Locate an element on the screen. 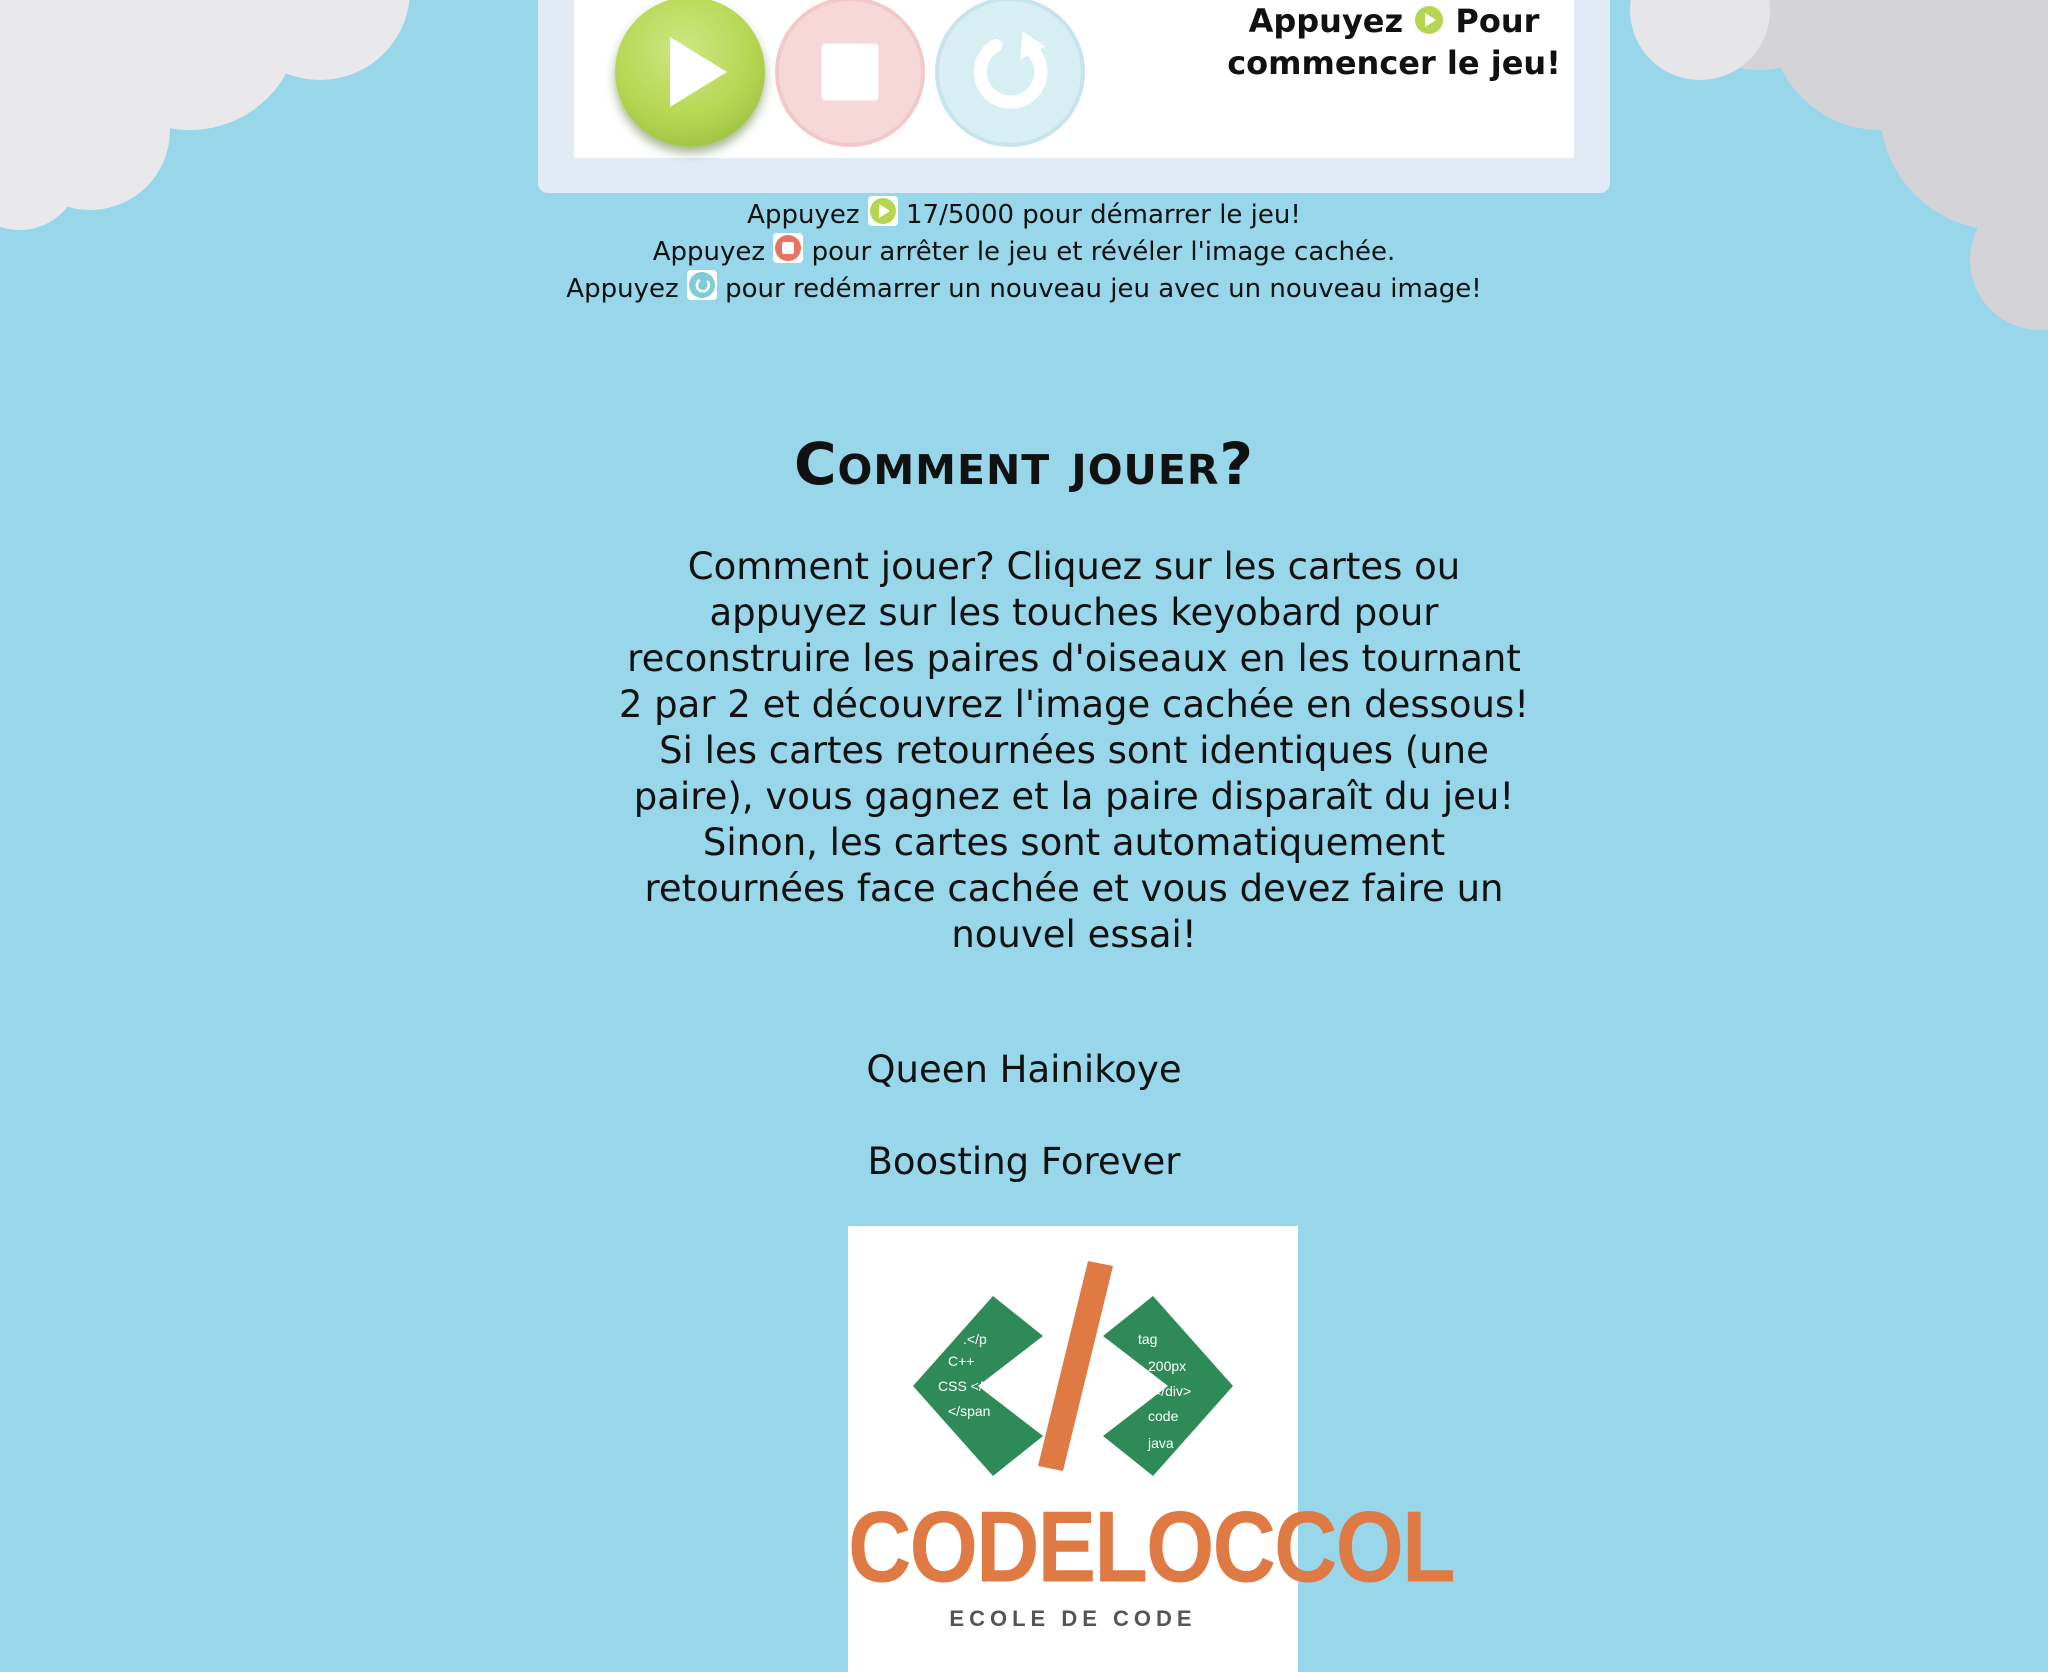 This screenshot has height=1672, width=2048. svg-text: </span is located at coordinates (969, 1411).